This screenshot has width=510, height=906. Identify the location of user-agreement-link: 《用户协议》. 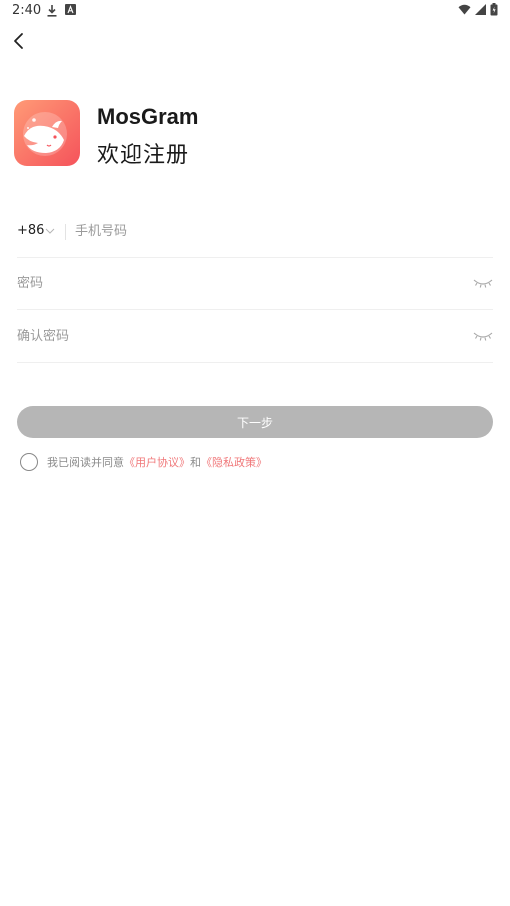
(157, 462).